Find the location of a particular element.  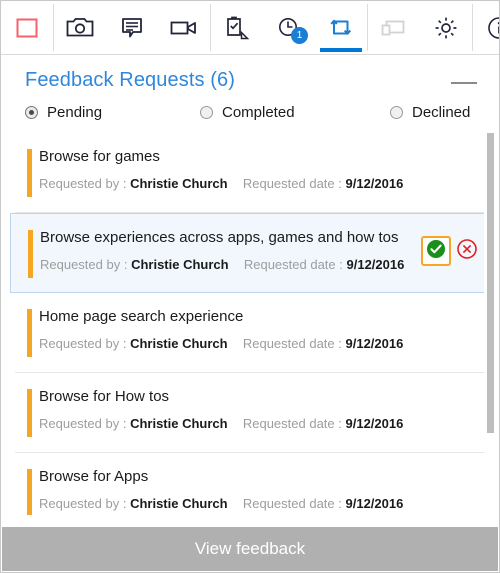

toolbar-button-test-case is located at coordinates (237, 27).